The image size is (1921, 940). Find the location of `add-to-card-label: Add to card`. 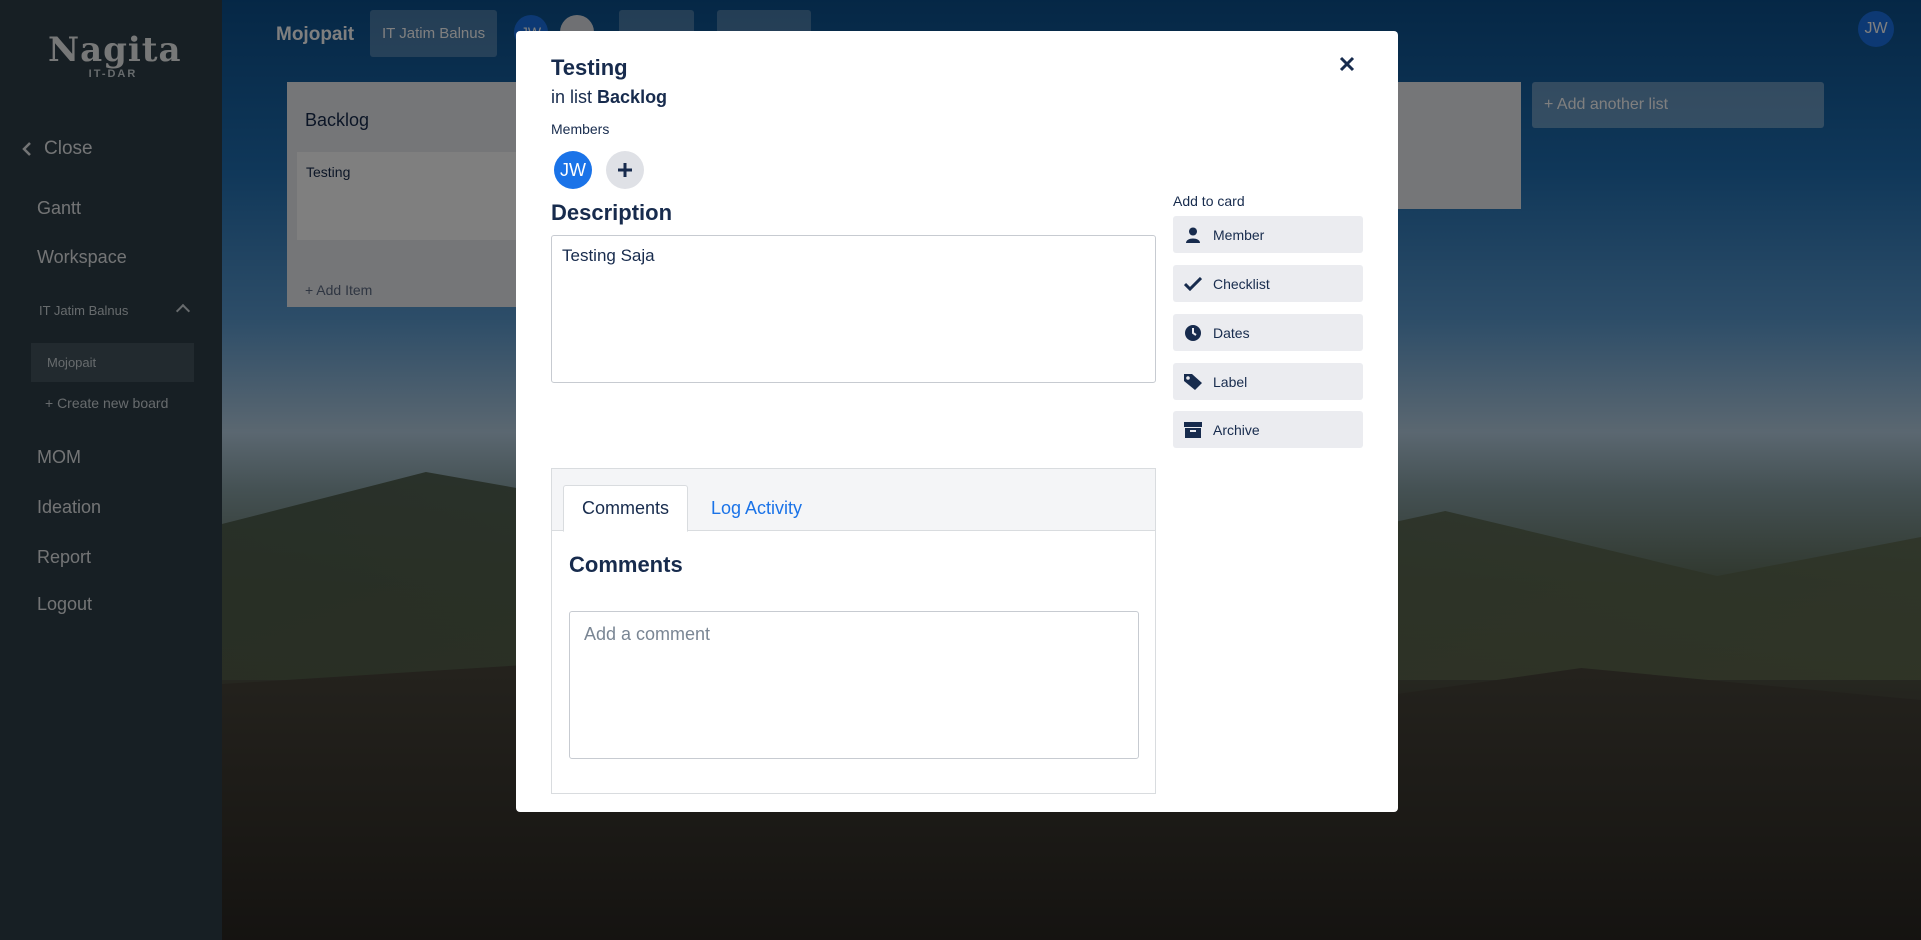

add-to-card-label: Add to card is located at coordinates (1209, 201).